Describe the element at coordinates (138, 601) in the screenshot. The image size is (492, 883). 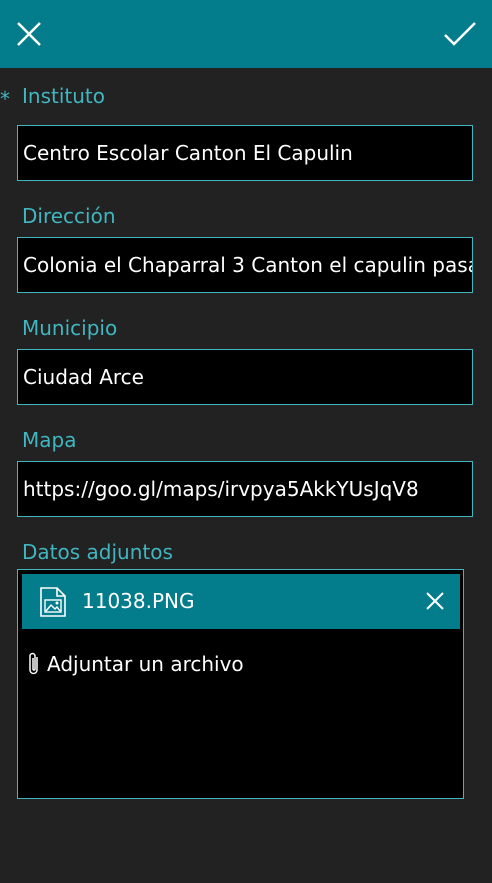
I see `attachment-name: 11038.PNG` at that location.